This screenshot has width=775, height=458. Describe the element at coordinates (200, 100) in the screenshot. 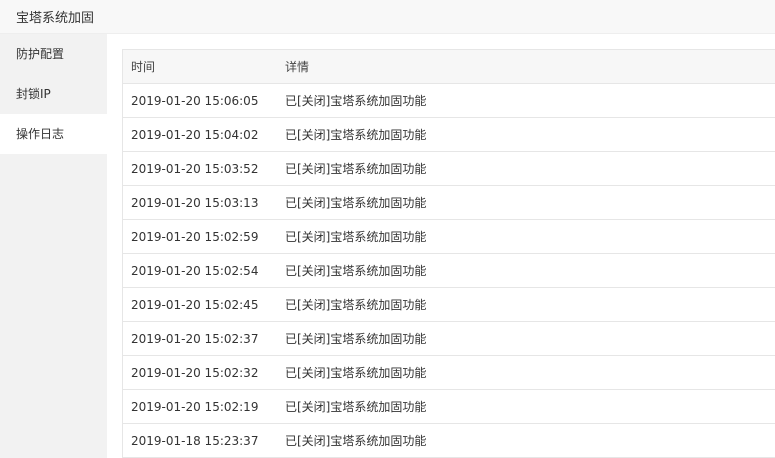

I see `log-time-cell: 2019-01-20 15:06:05` at that location.